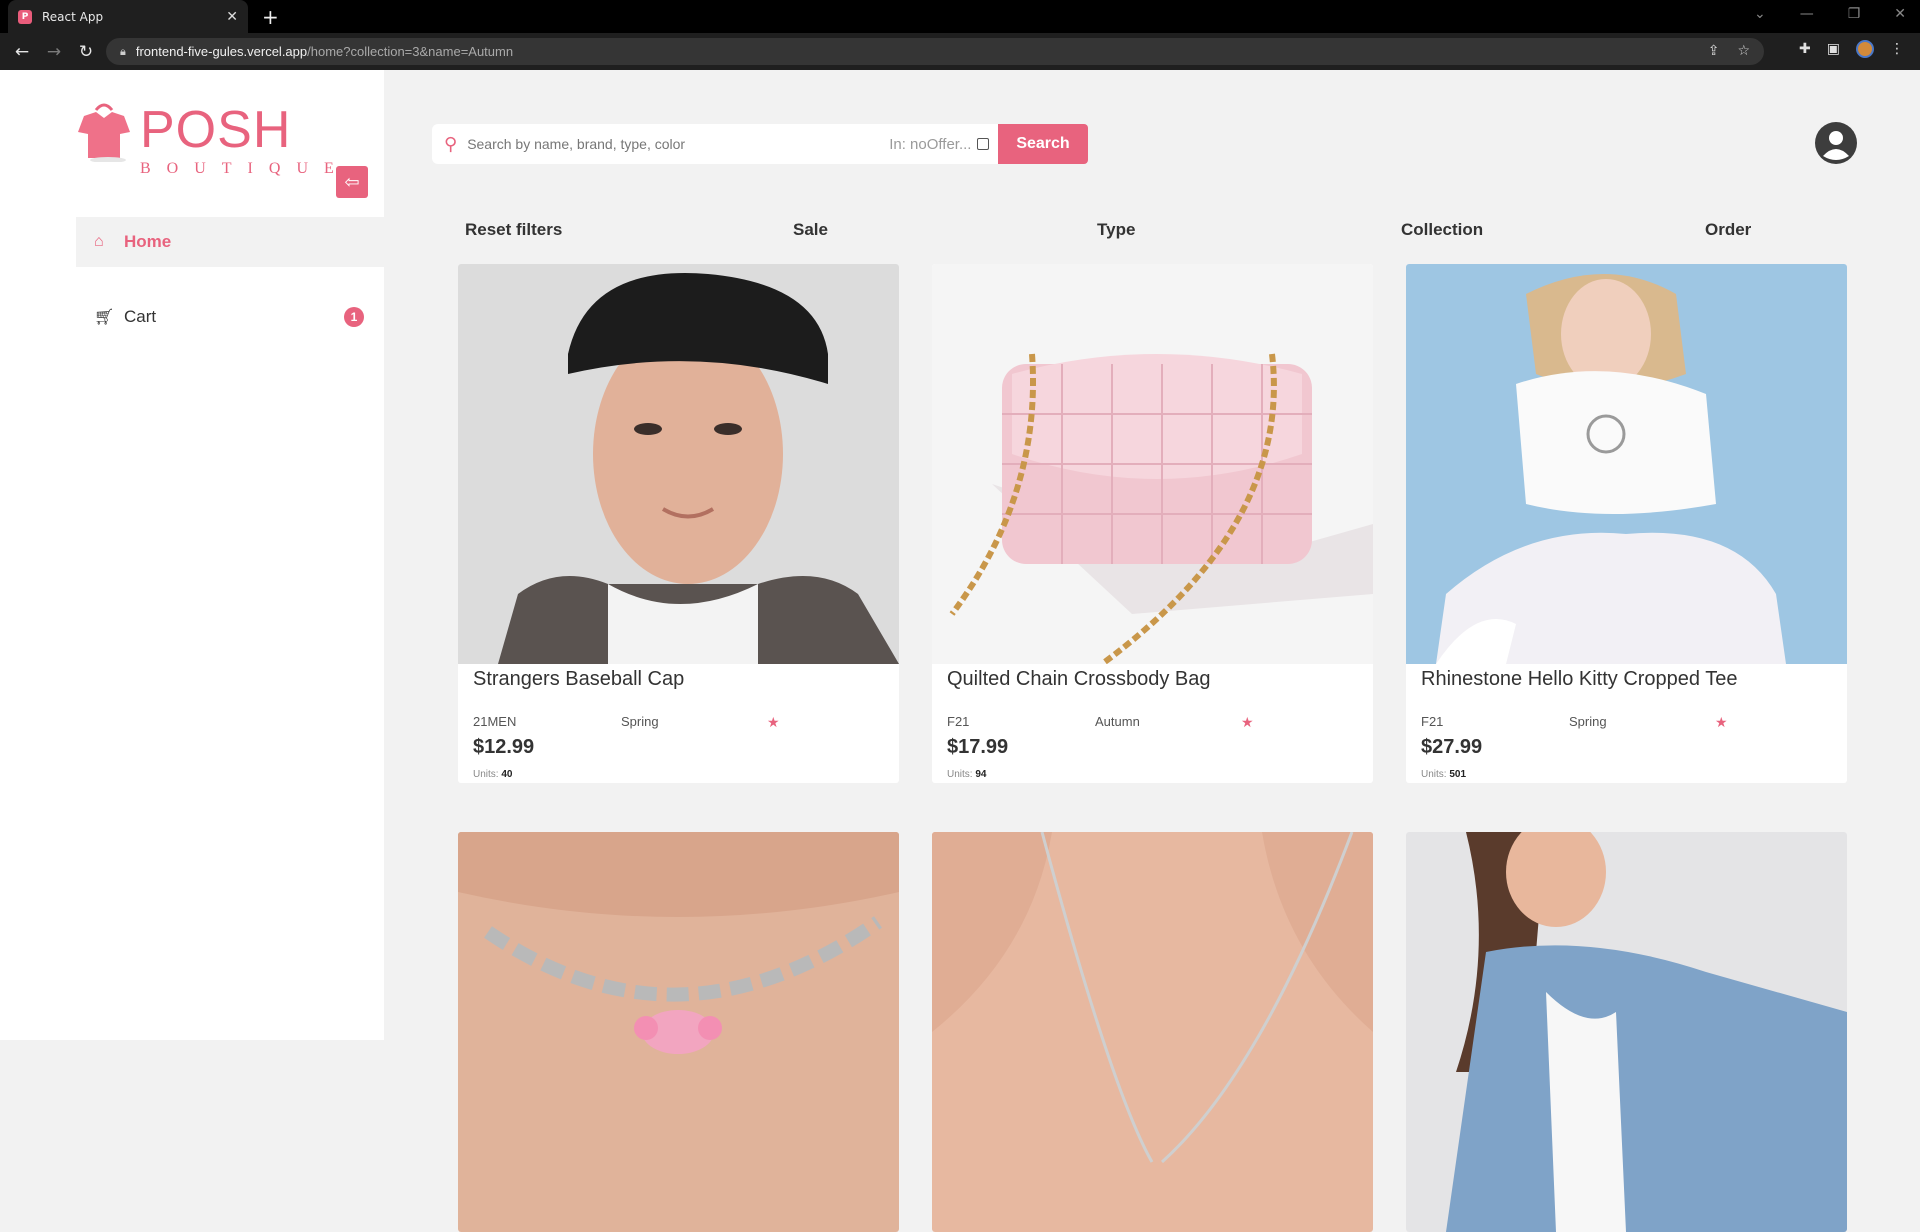  Describe the element at coordinates (981, 774) in the screenshot. I see `units-value: 94` at that location.